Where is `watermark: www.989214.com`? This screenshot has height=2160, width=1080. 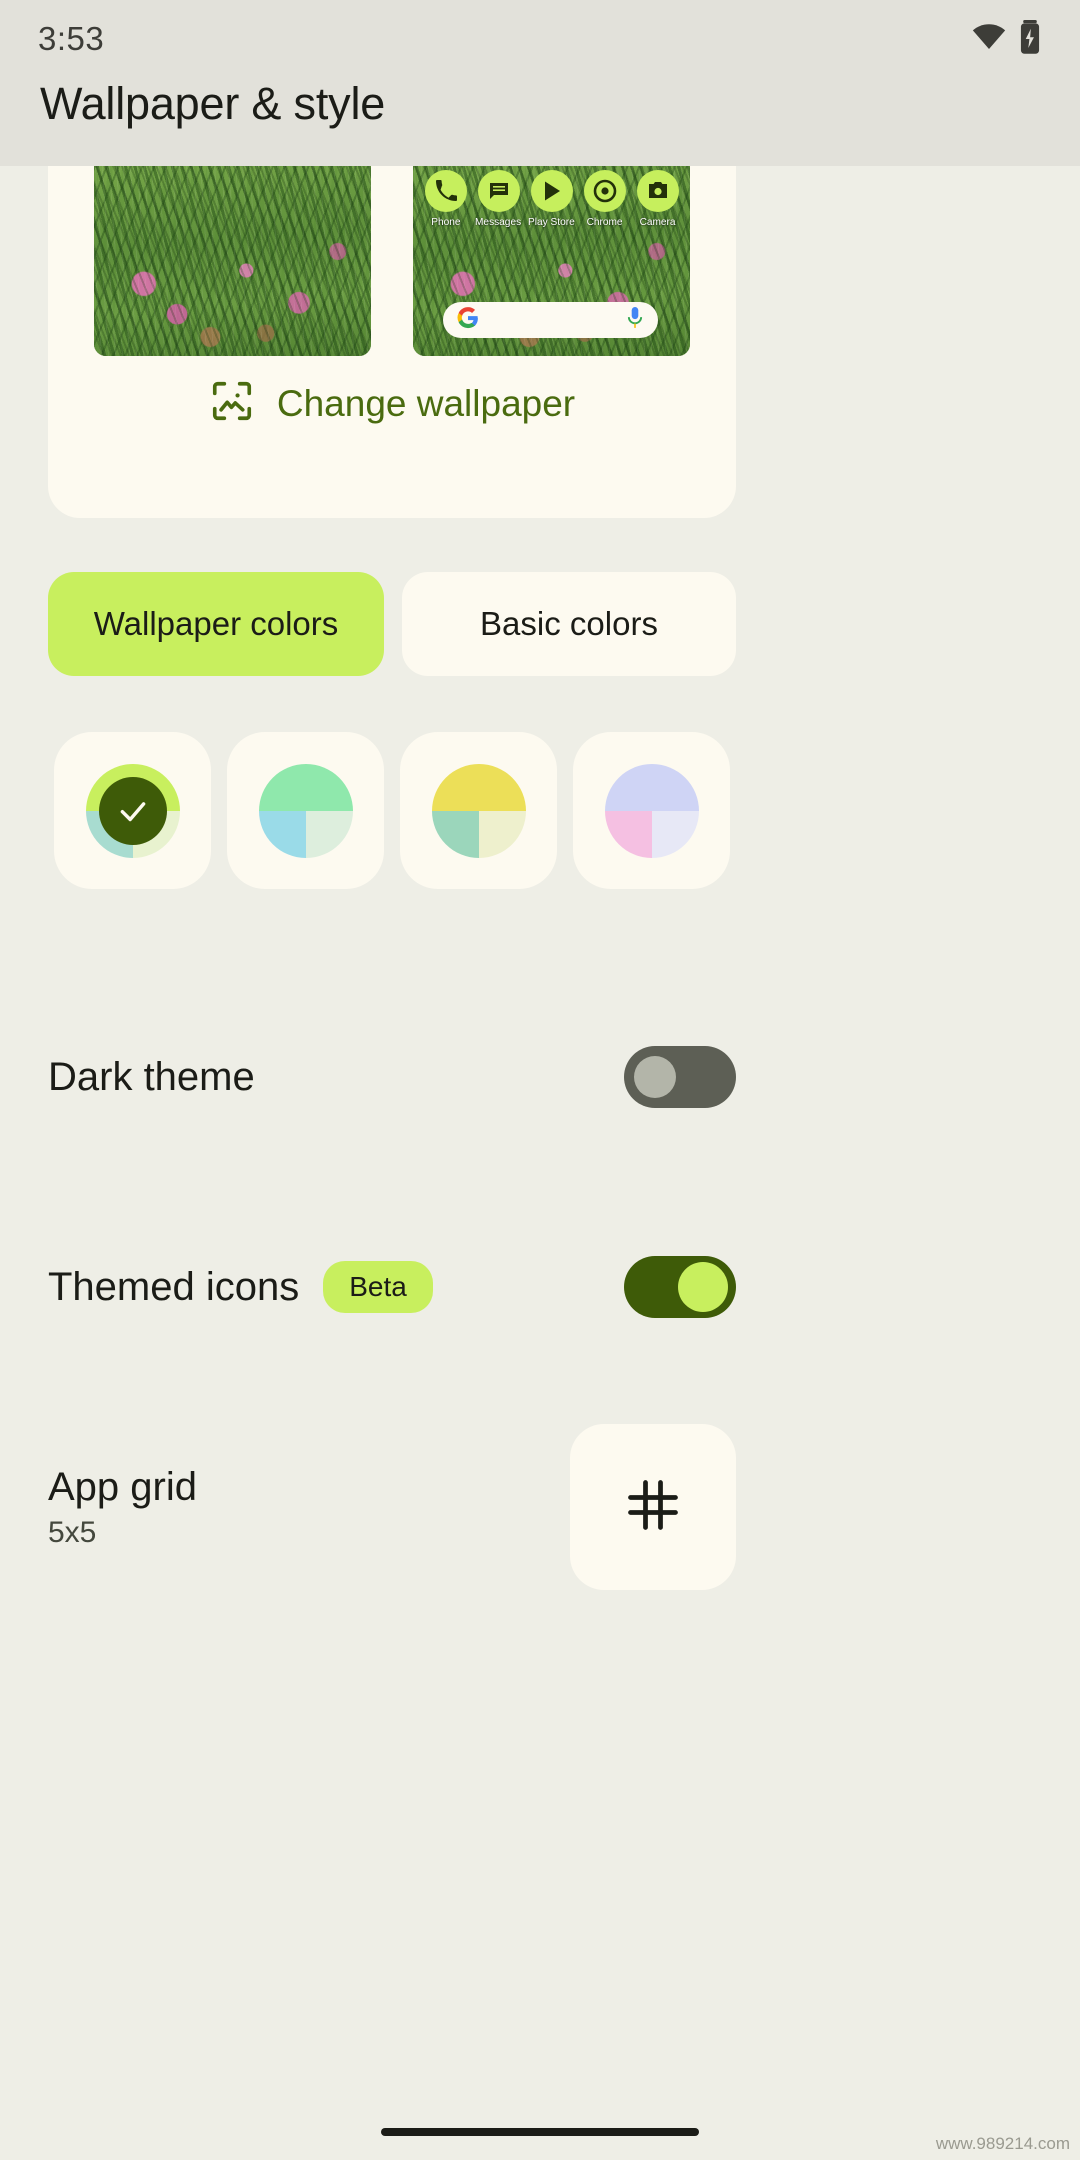 watermark: www.989214.com is located at coordinates (1002, 2143).